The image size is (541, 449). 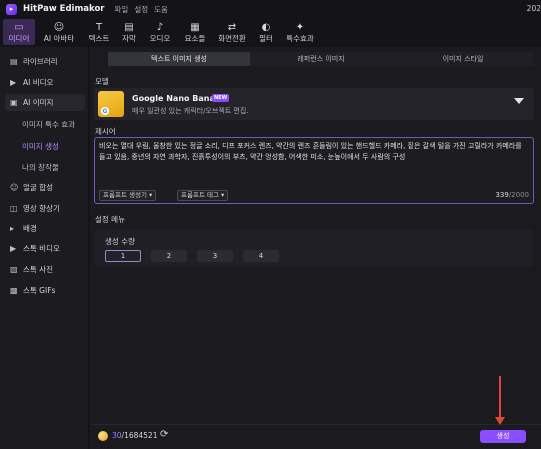 What do you see at coordinates (105, 131) in the screenshot?
I see `prompt-section-label: 제시어` at bounding box center [105, 131].